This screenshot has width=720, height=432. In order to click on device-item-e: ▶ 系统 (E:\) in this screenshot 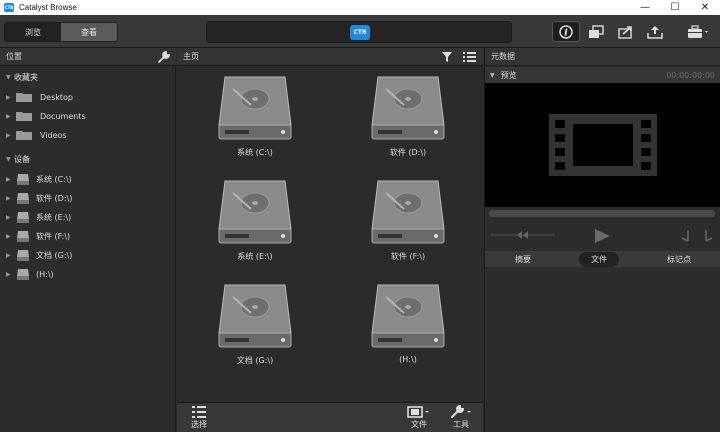, I will do `click(38, 217)`.